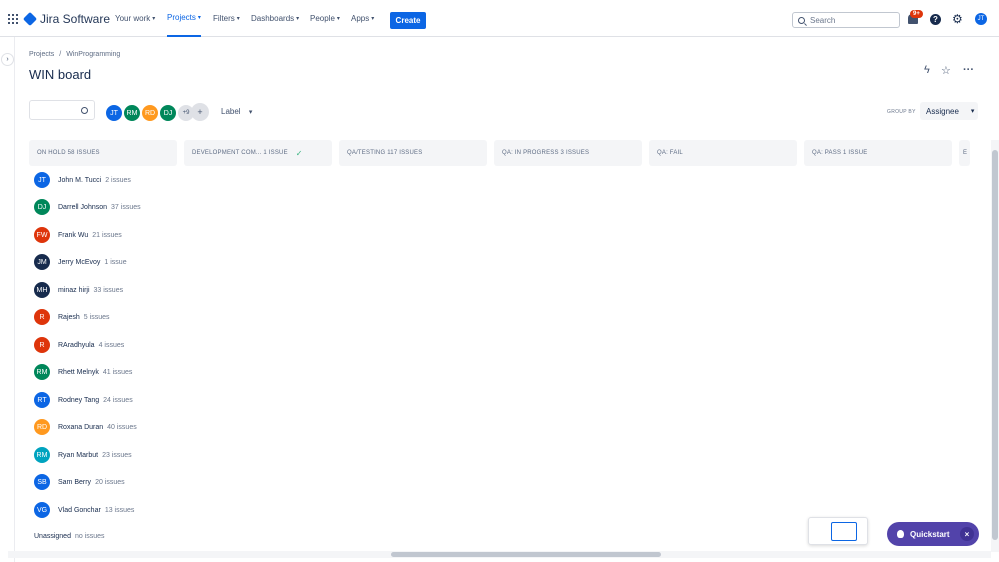 Image resolution: width=999 pixels, height=562 pixels. What do you see at coordinates (110, 482) in the screenshot?
I see `swimlane-count: 20 issues` at bounding box center [110, 482].